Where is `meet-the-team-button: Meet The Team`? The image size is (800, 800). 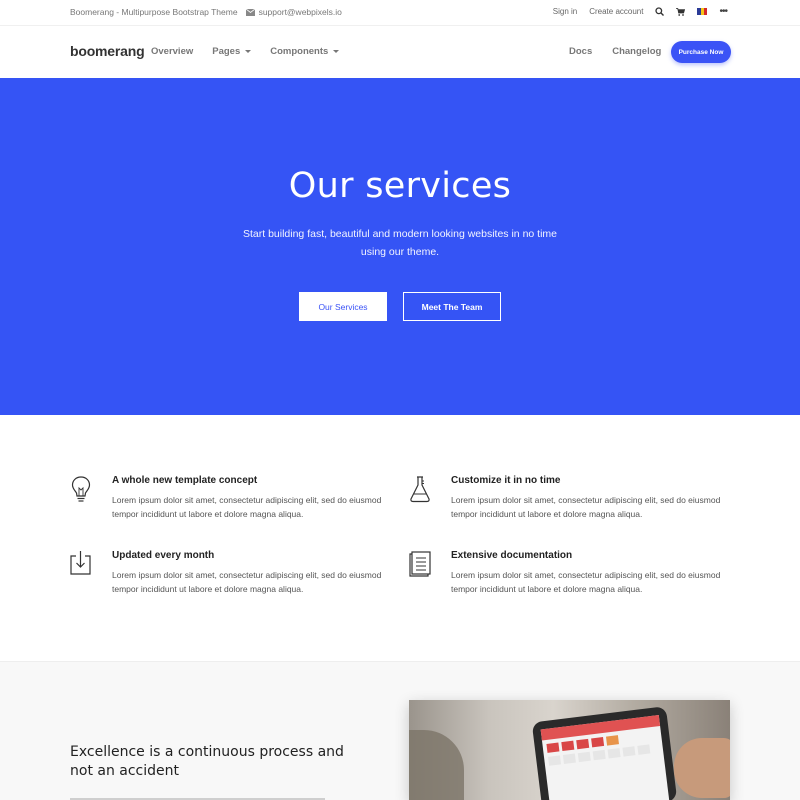 meet-the-team-button: Meet The Team is located at coordinates (452, 306).